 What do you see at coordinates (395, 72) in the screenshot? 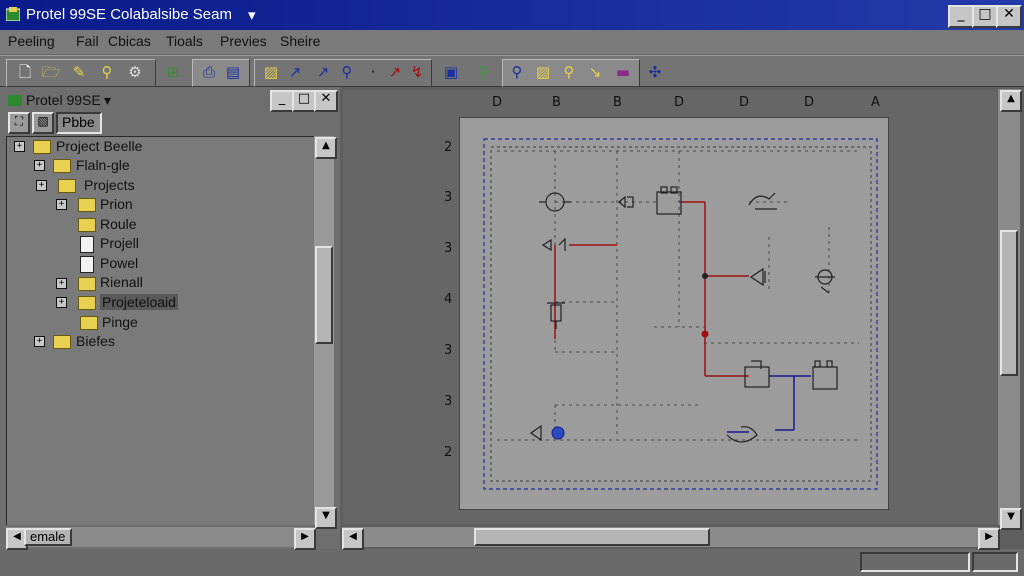
I see `probe-icon: ↗` at bounding box center [395, 72].